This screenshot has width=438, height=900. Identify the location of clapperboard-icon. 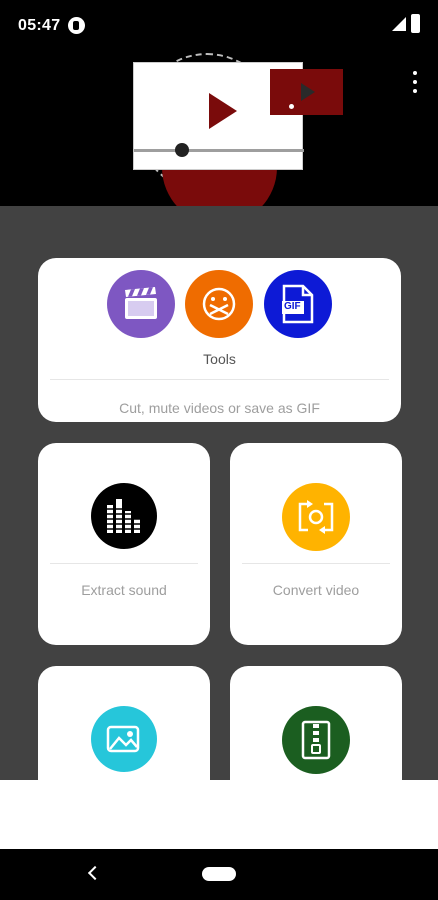
(141, 303).